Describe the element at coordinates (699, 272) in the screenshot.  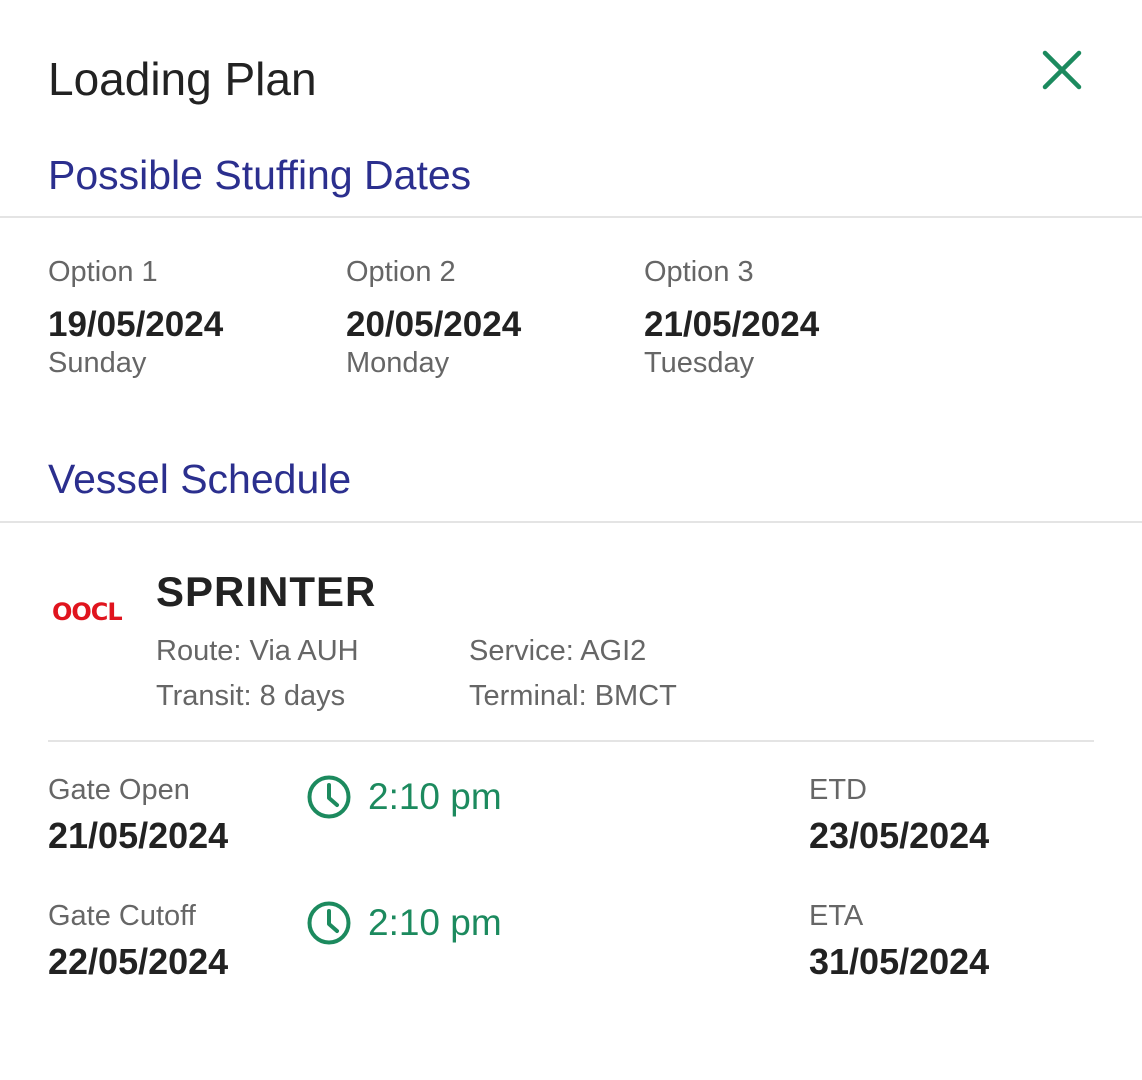
I see `option-label: Option 3` at that location.